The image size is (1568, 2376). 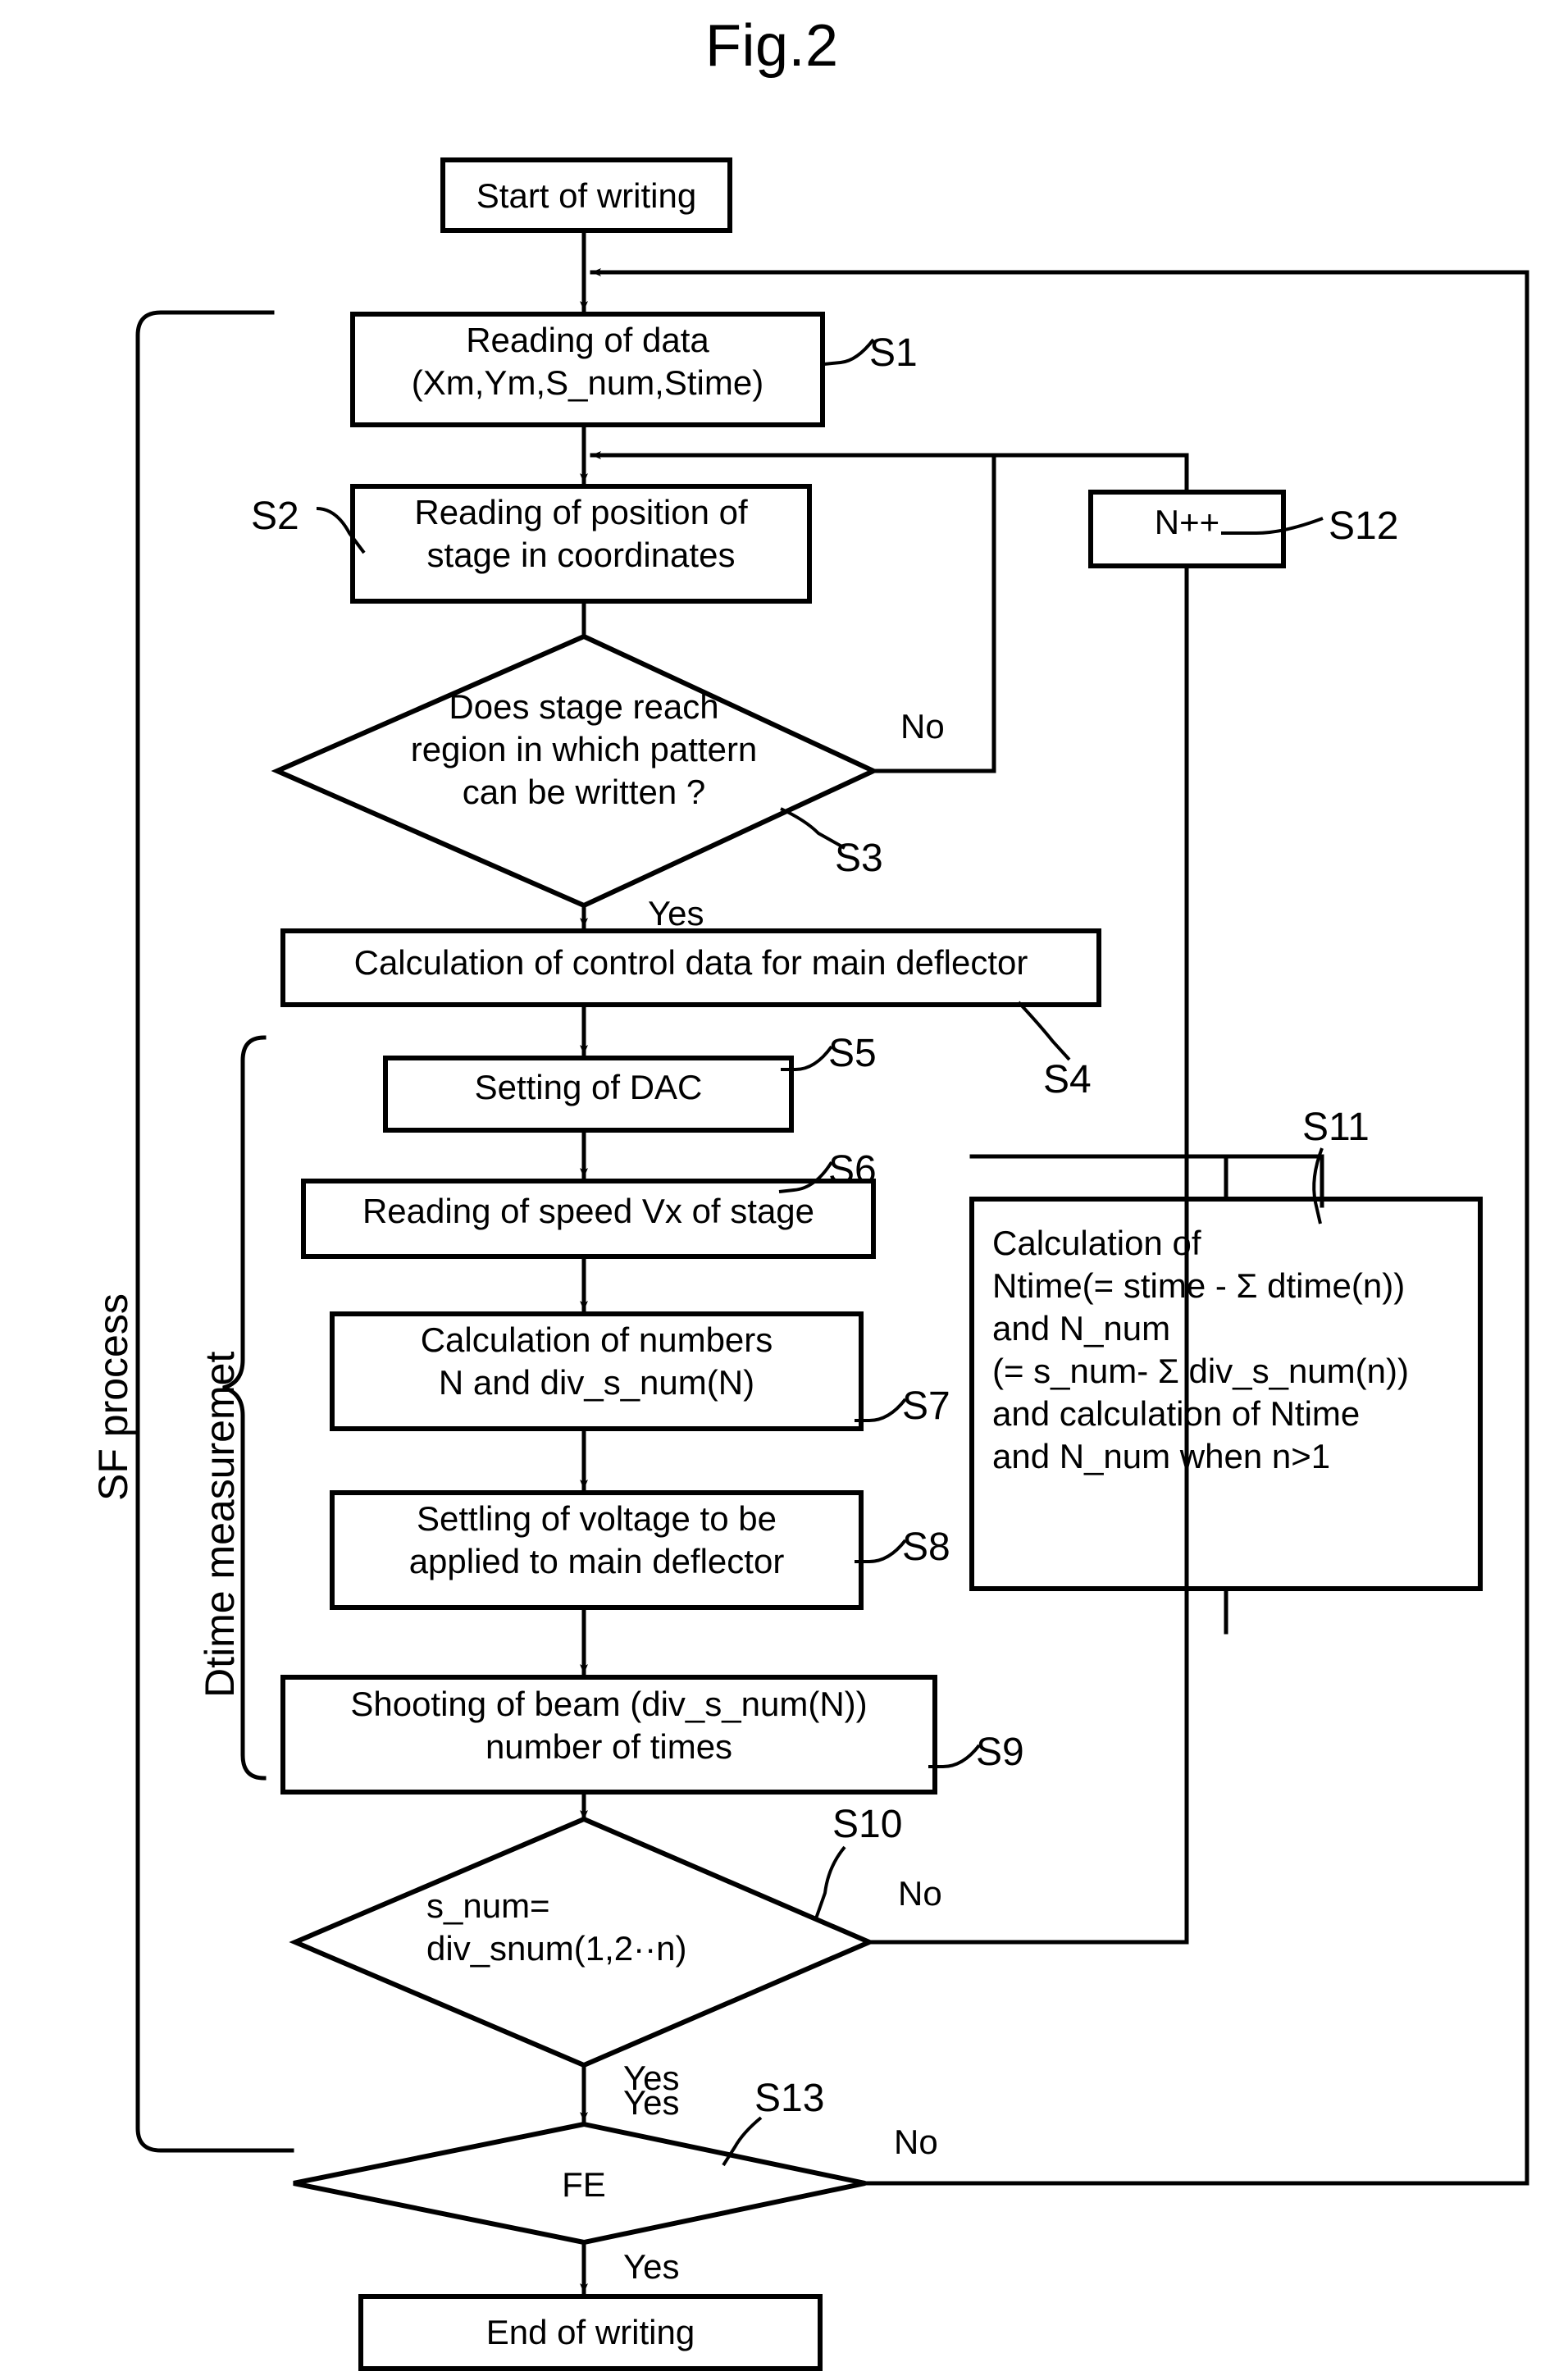 What do you see at coordinates (772, 46) in the screenshot?
I see `figure-title: Fig.2` at bounding box center [772, 46].